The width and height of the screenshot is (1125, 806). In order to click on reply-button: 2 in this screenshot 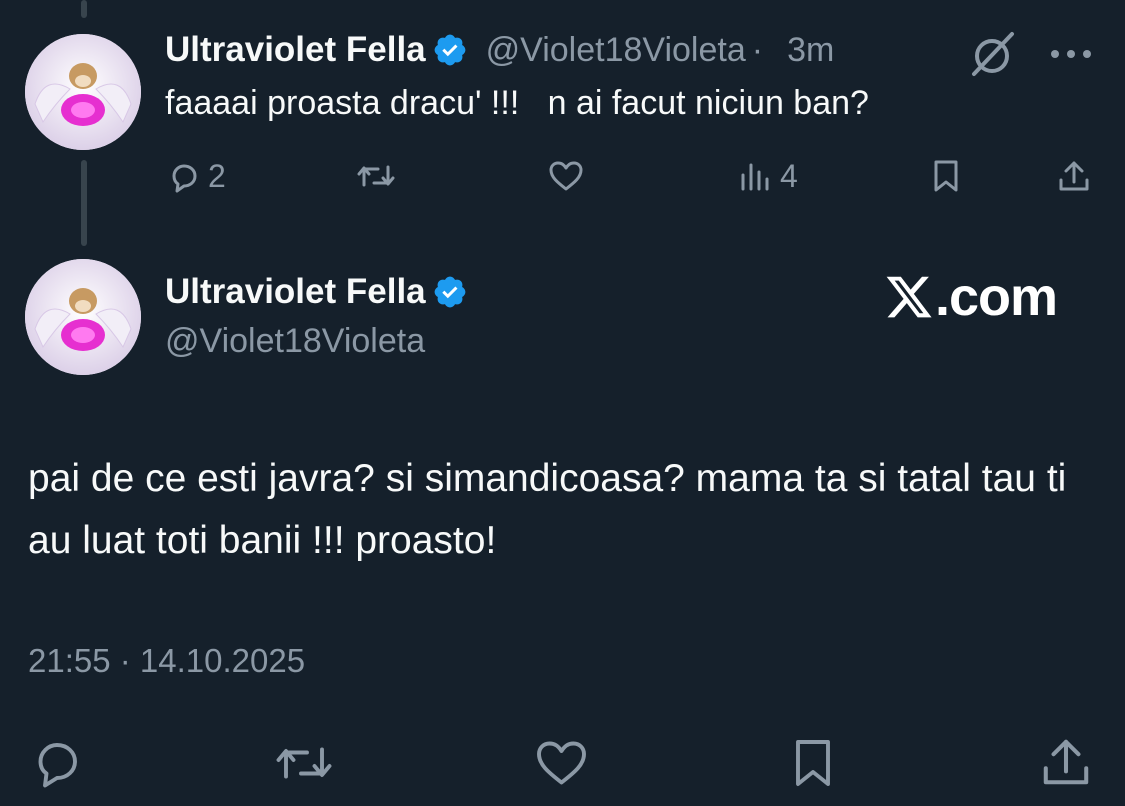, I will do `click(196, 176)`.